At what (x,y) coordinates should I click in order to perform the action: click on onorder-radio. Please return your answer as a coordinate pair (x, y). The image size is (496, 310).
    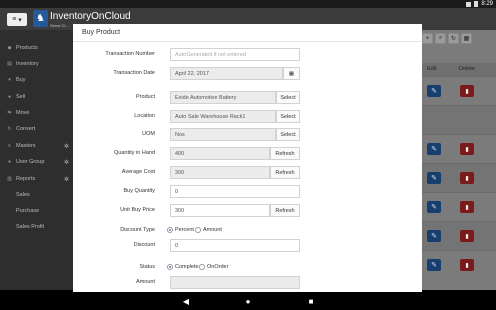
    Looking at the image, I should click on (202, 267).